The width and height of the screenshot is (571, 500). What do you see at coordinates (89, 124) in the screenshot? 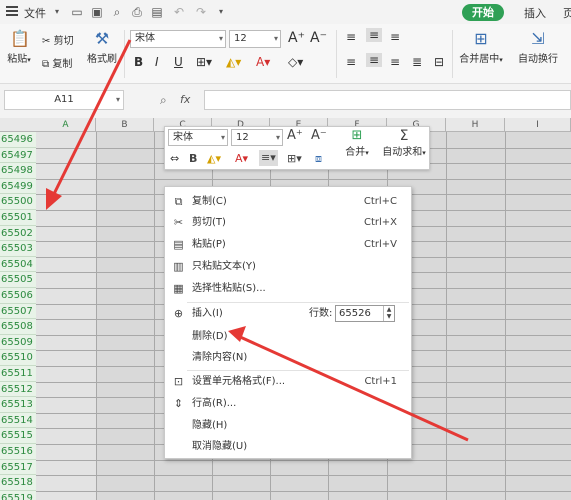
I see `red-arrow-to-cell` at bounding box center [89, 124].